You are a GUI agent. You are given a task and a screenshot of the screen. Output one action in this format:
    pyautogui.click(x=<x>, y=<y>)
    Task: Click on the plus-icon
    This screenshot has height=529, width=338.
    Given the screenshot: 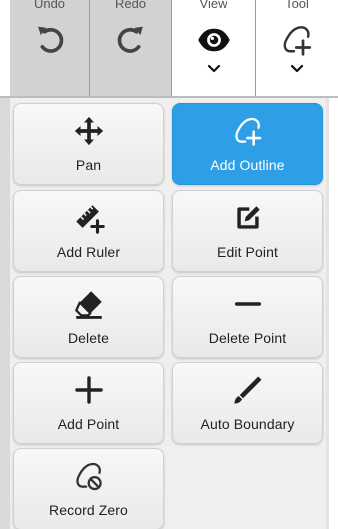 What is the action you would take?
    pyautogui.click(x=89, y=390)
    